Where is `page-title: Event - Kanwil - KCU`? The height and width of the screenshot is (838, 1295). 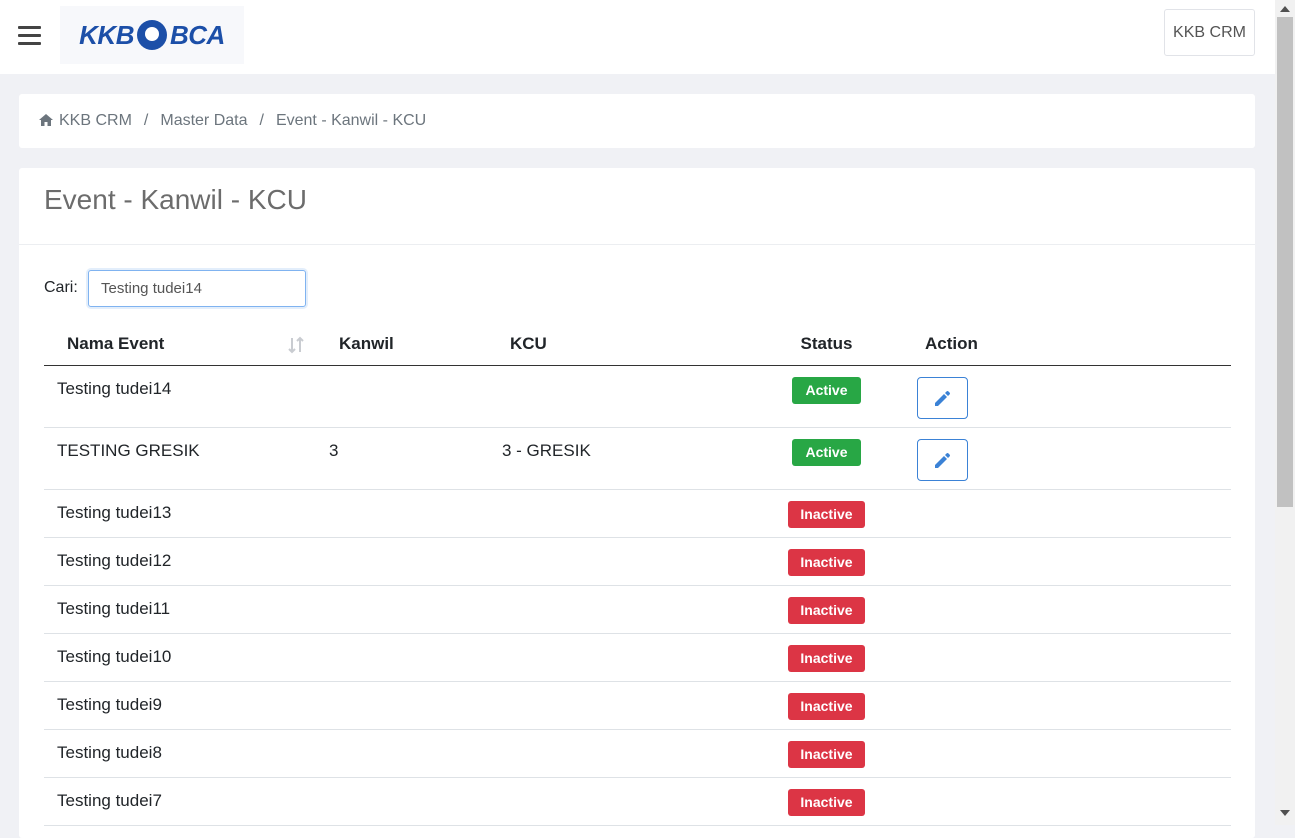 page-title: Event - Kanwil - KCU is located at coordinates (175, 199).